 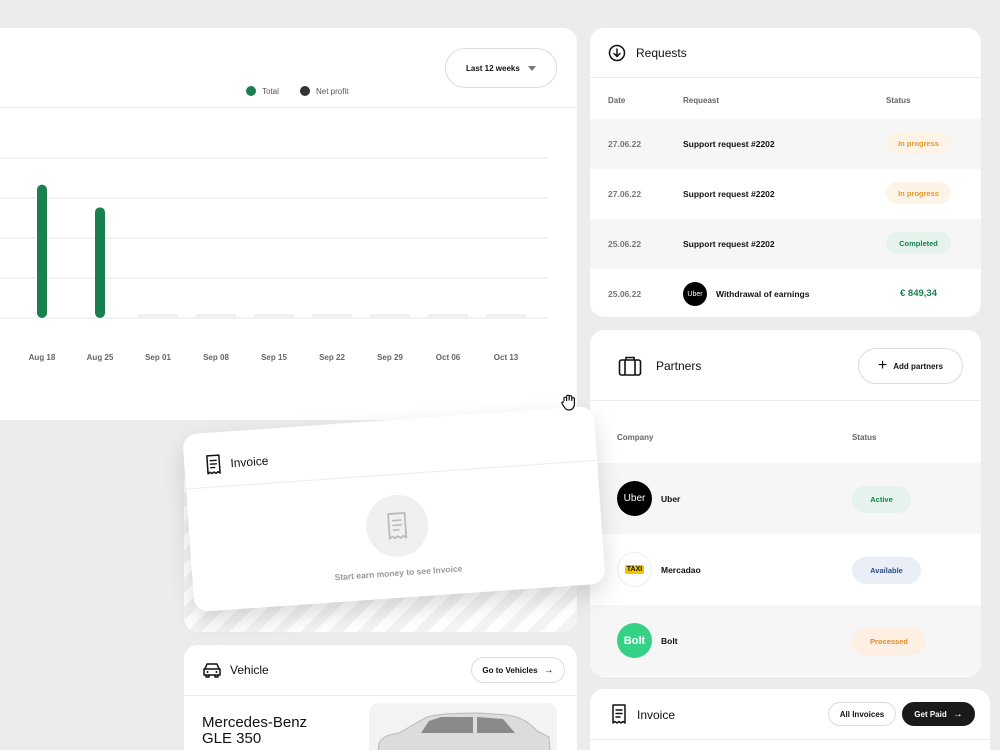 I want to click on x-tick-label: Aug 25, so click(x=100, y=357).